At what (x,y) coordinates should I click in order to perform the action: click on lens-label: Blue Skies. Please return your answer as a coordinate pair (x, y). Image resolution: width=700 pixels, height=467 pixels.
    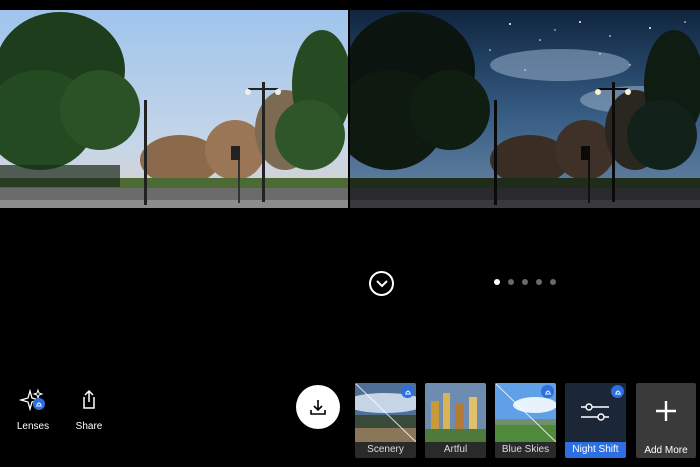
    Looking at the image, I should click on (525, 450).